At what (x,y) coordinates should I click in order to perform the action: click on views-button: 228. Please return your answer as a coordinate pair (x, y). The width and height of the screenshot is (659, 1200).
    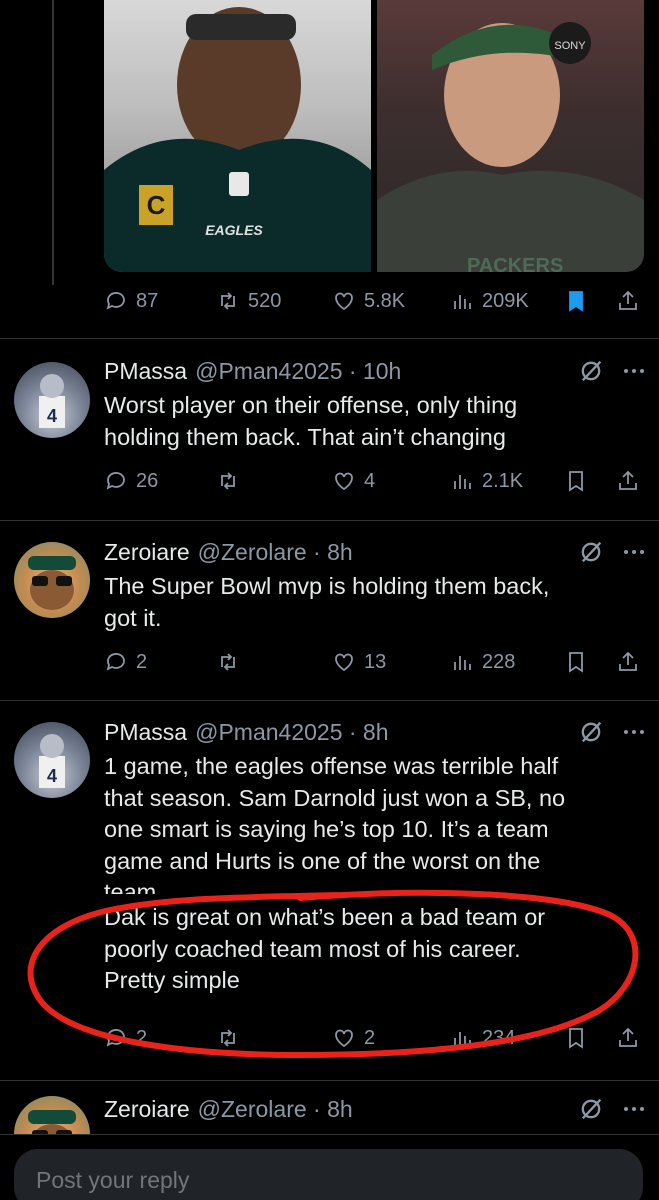
    Looking at the image, I should click on (482, 662).